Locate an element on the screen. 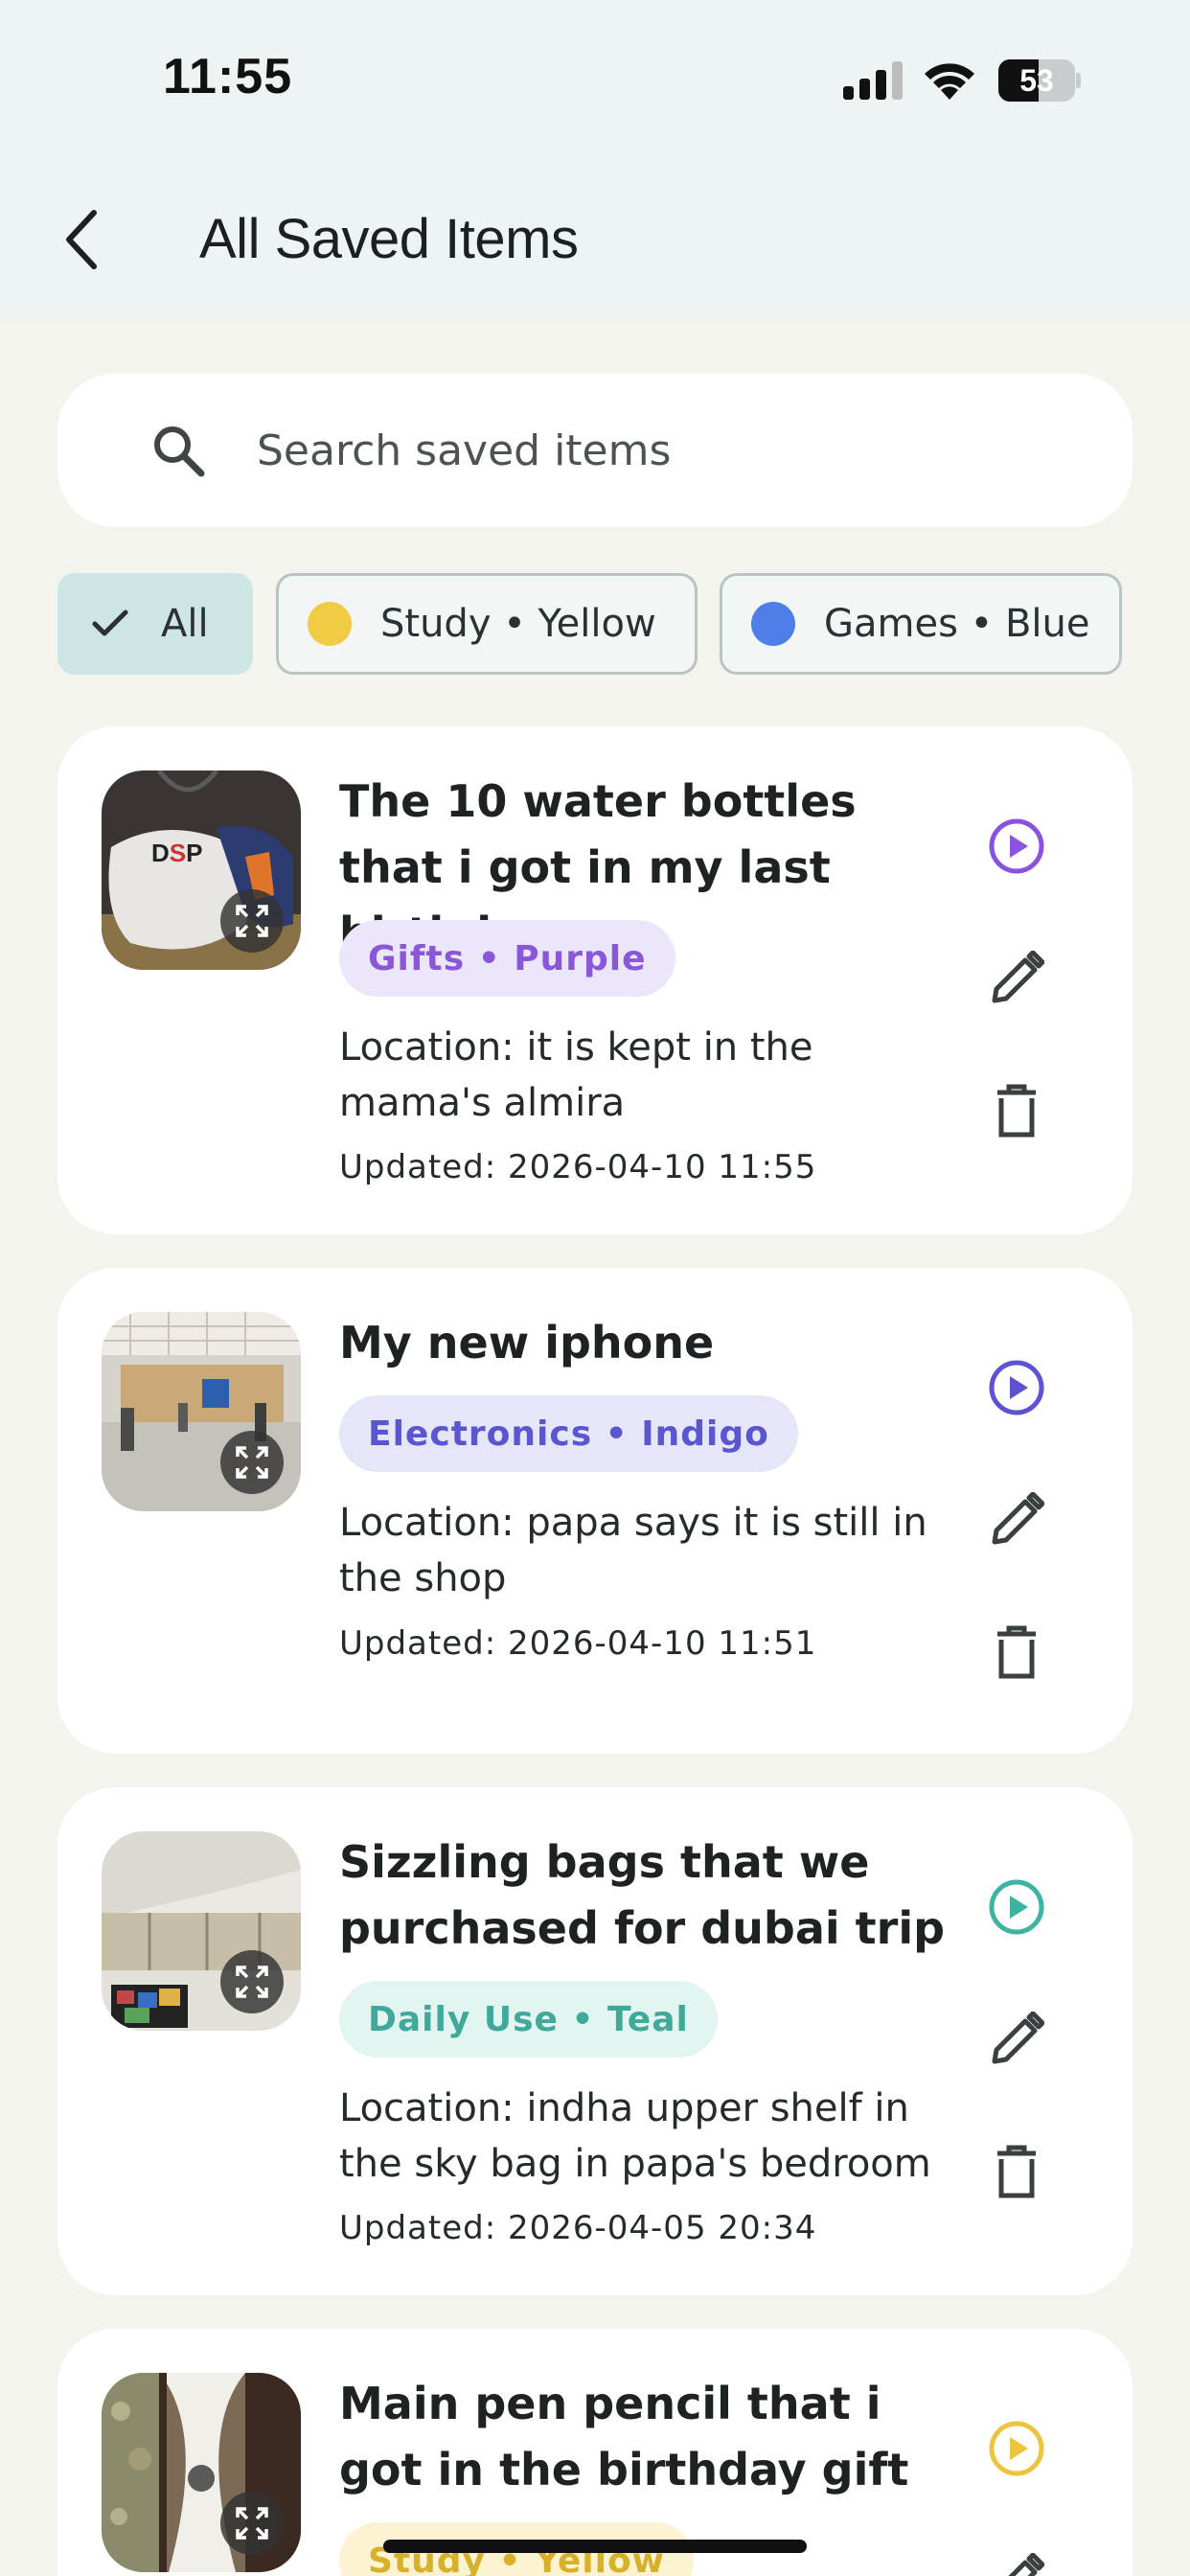 Image resolution: width=1190 pixels, height=2576 pixels. search-bar is located at coordinates (595, 450).